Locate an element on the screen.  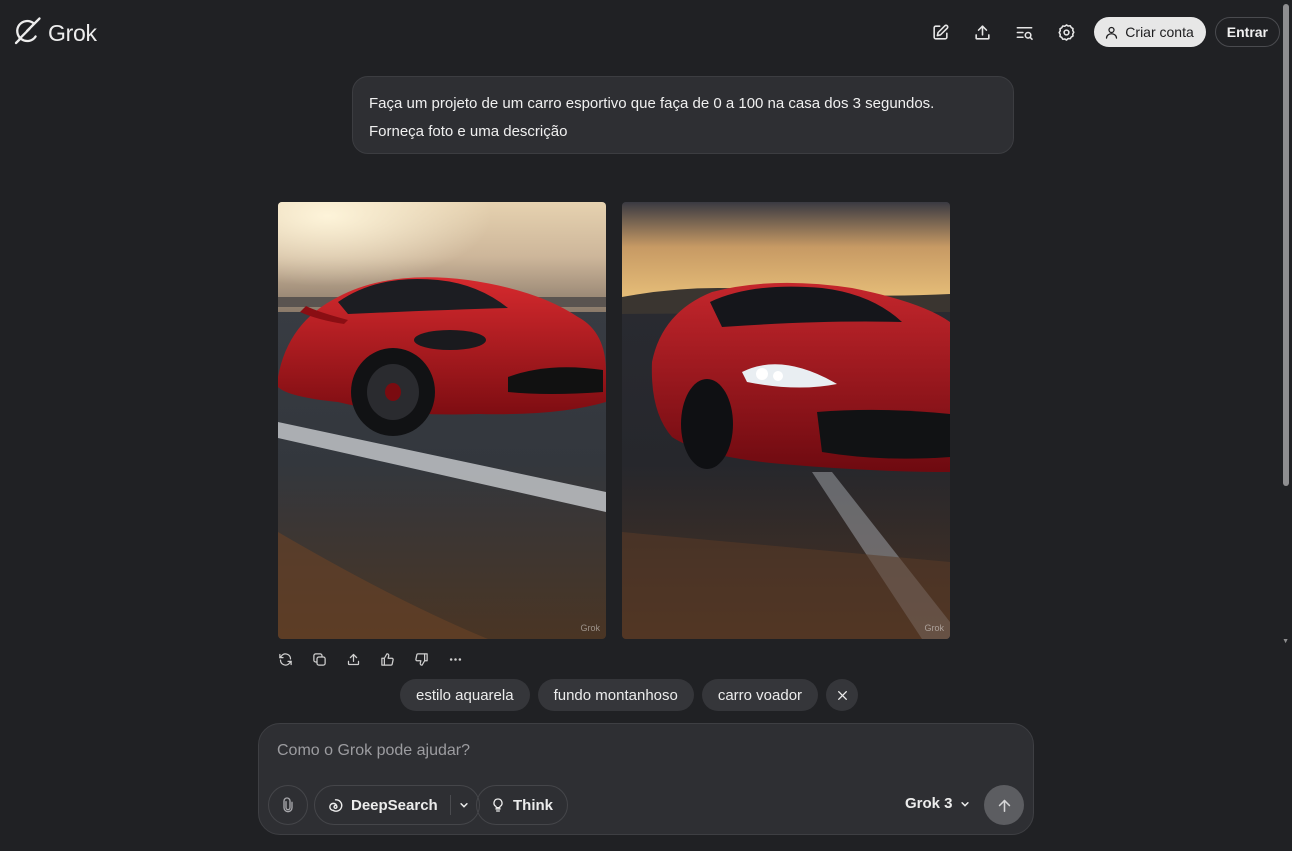
copy-icon is located at coordinates (319, 659).